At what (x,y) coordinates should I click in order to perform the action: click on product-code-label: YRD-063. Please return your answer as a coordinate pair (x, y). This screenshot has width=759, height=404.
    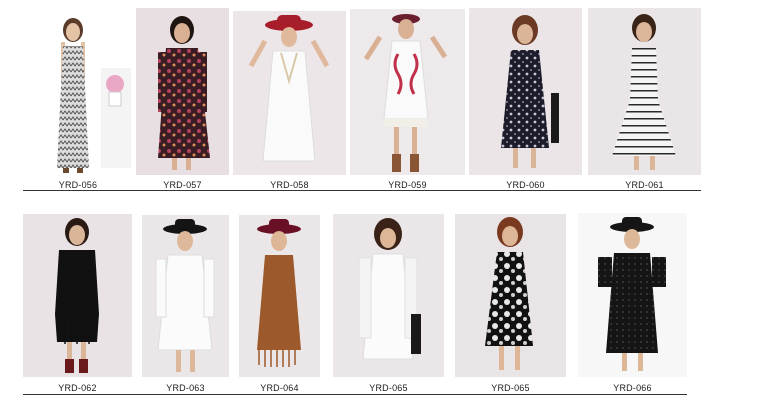
    Looking at the image, I should click on (185, 388).